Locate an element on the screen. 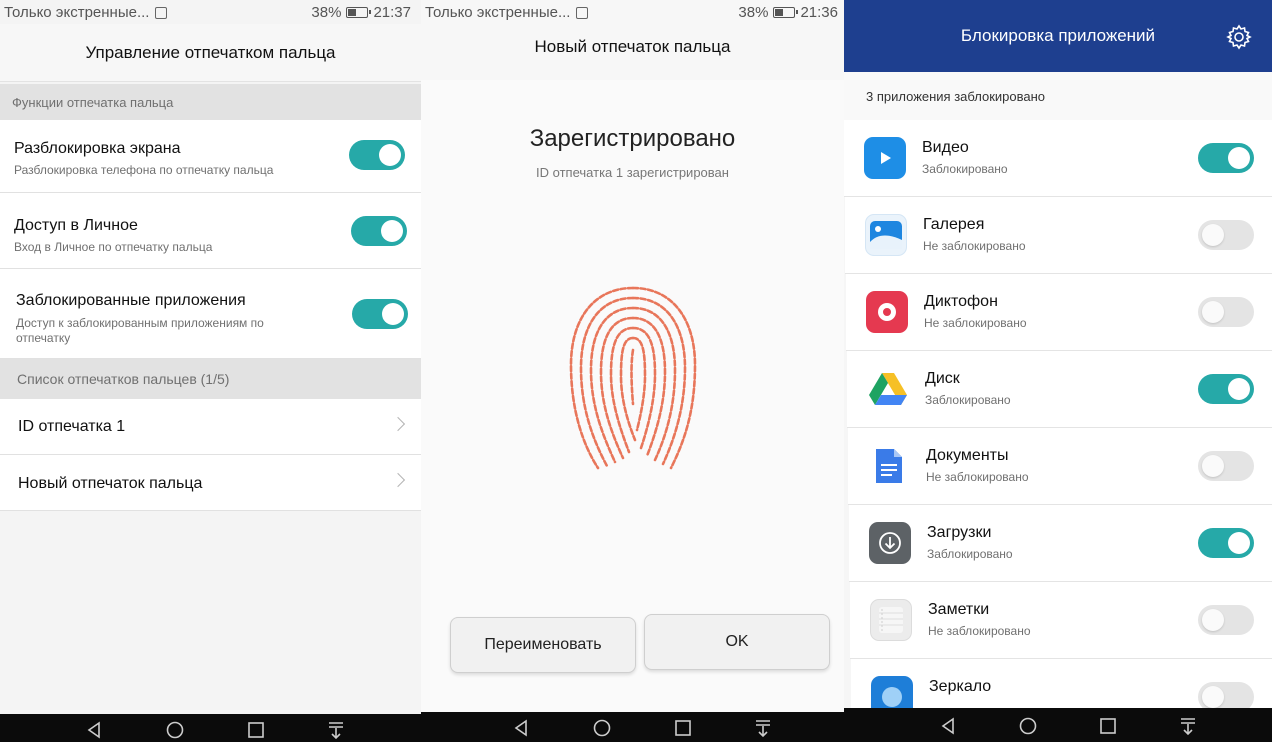 The width and height of the screenshot is (1272, 742). registered-heading: Зарегистрировано is located at coordinates (632, 138).